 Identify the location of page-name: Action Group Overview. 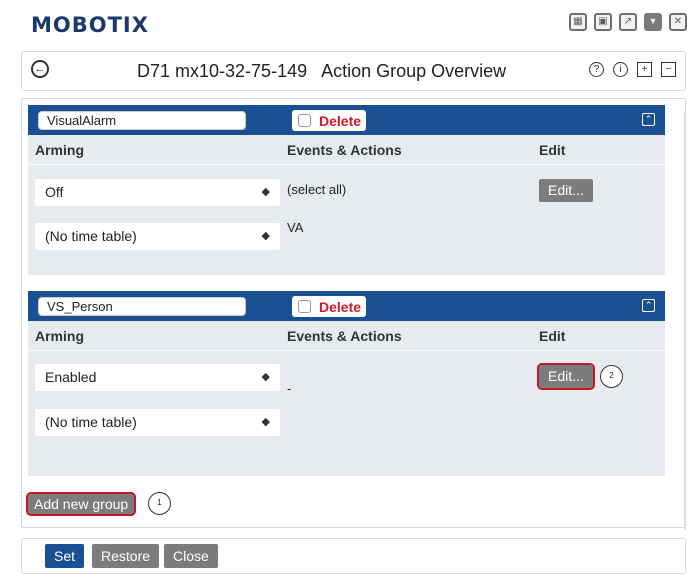
(414, 71).